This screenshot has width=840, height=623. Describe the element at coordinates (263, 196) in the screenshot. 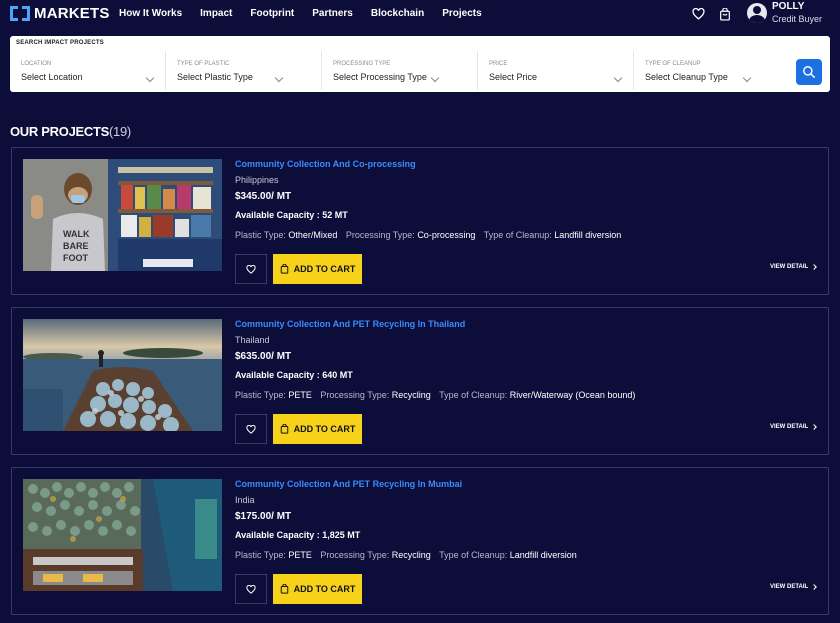

I see `project-price: $345.00/ MT` at that location.